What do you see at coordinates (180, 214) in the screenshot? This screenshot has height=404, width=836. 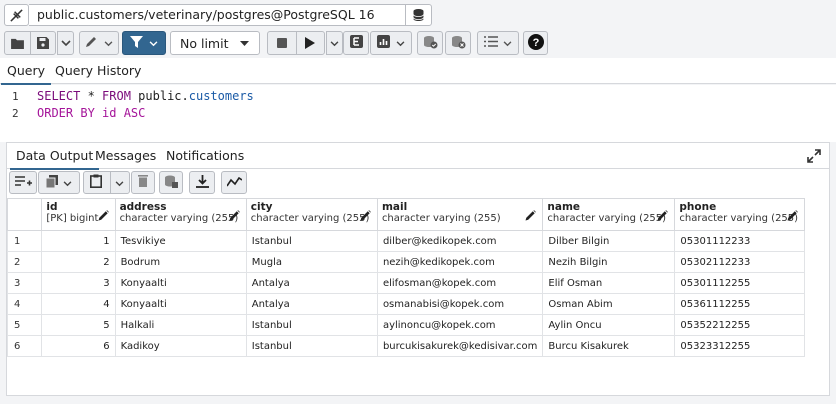 I see `column-header-address: address character varying (255)` at bounding box center [180, 214].